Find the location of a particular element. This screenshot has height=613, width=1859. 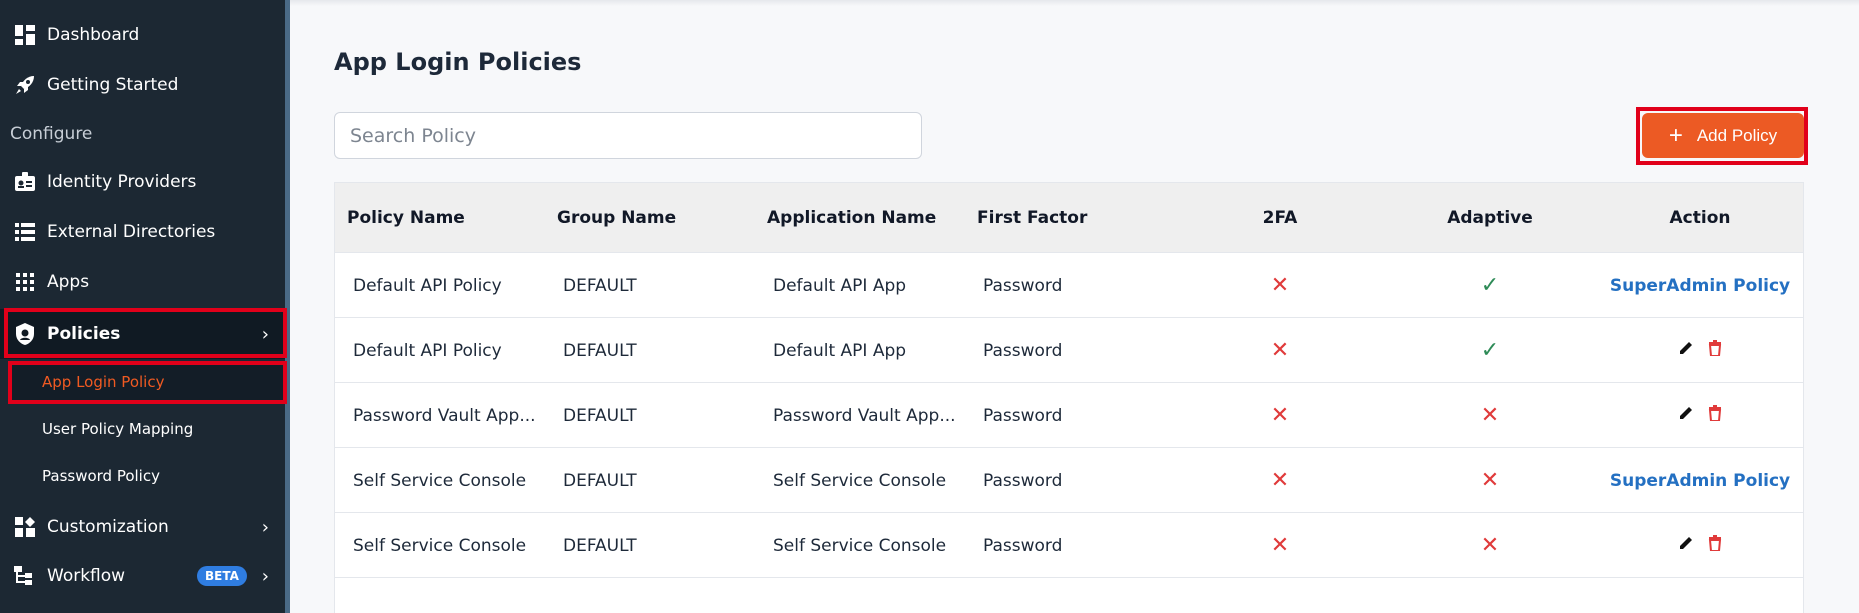

workflow-icon is located at coordinates (25, 576).